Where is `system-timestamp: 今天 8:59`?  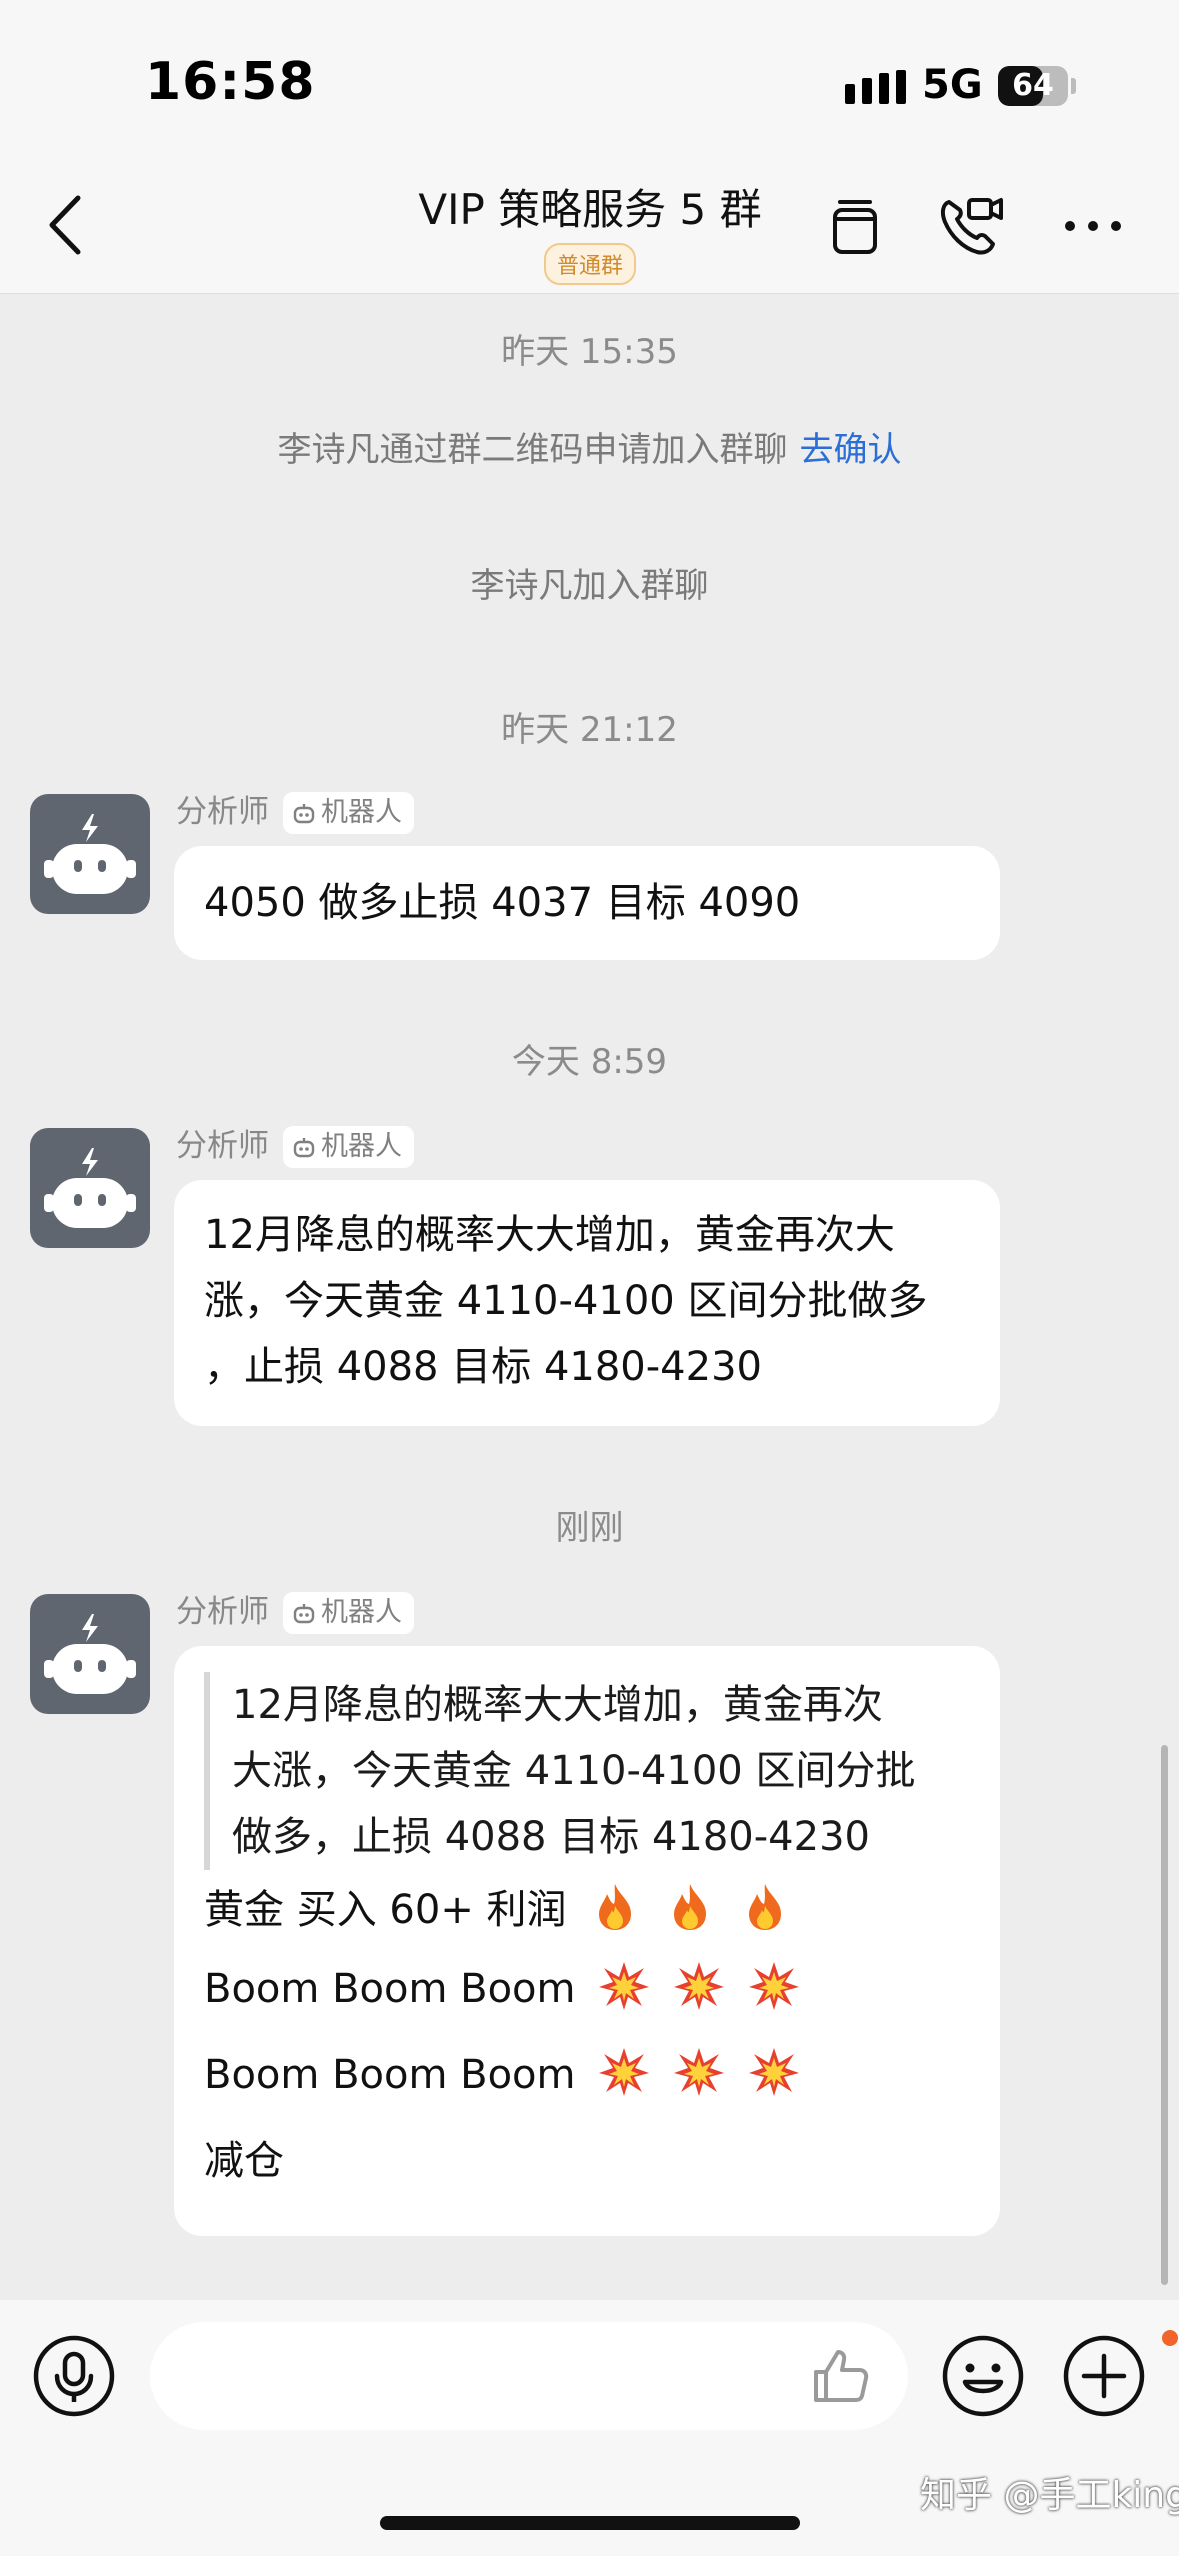 system-timestamp: 今天 8:59 is located at coordinates (589, 1062).